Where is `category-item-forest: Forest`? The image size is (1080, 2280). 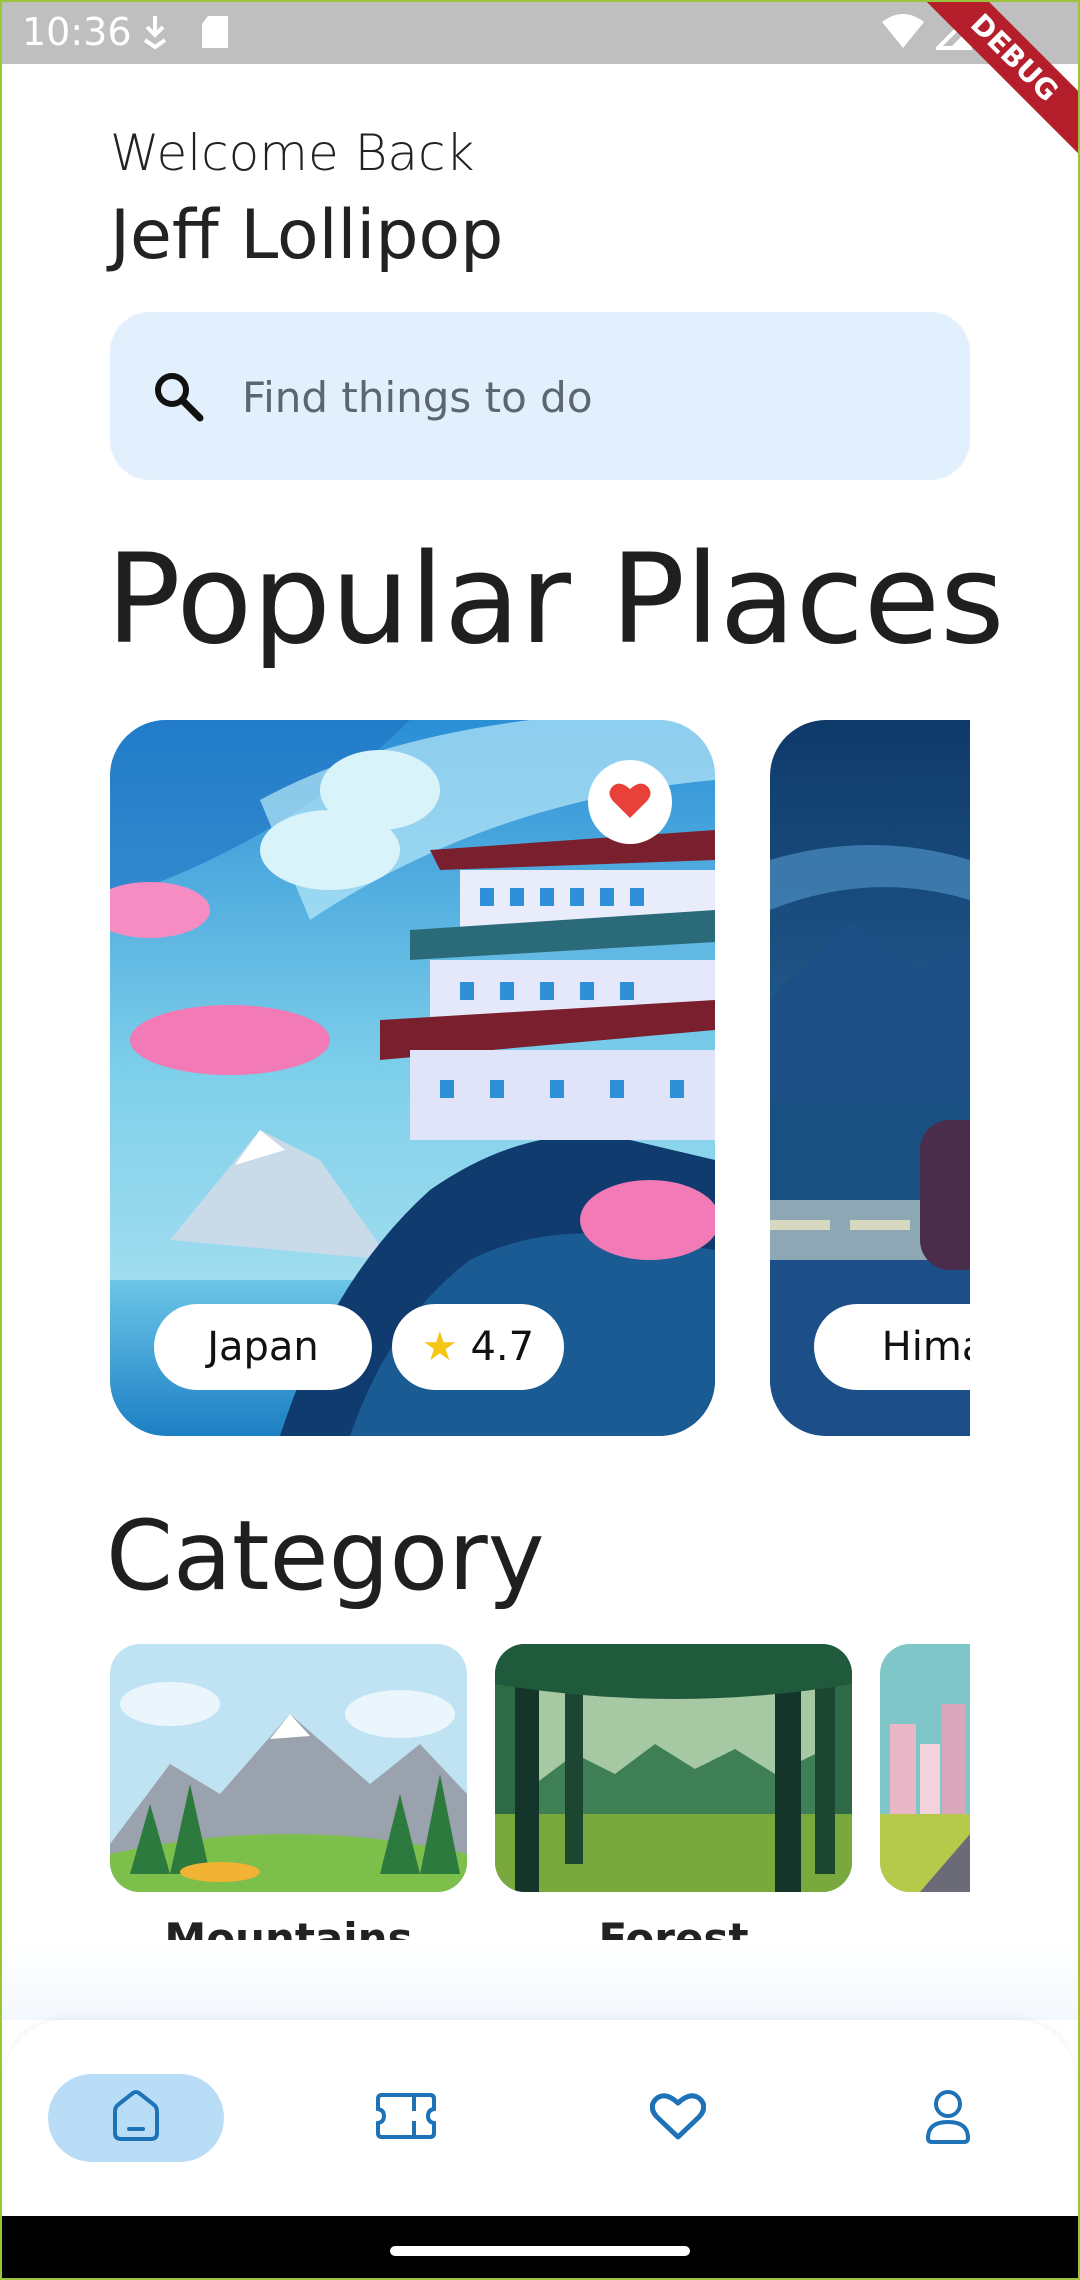 category-item-forest: Forest is located at coordinates (673, 1803).